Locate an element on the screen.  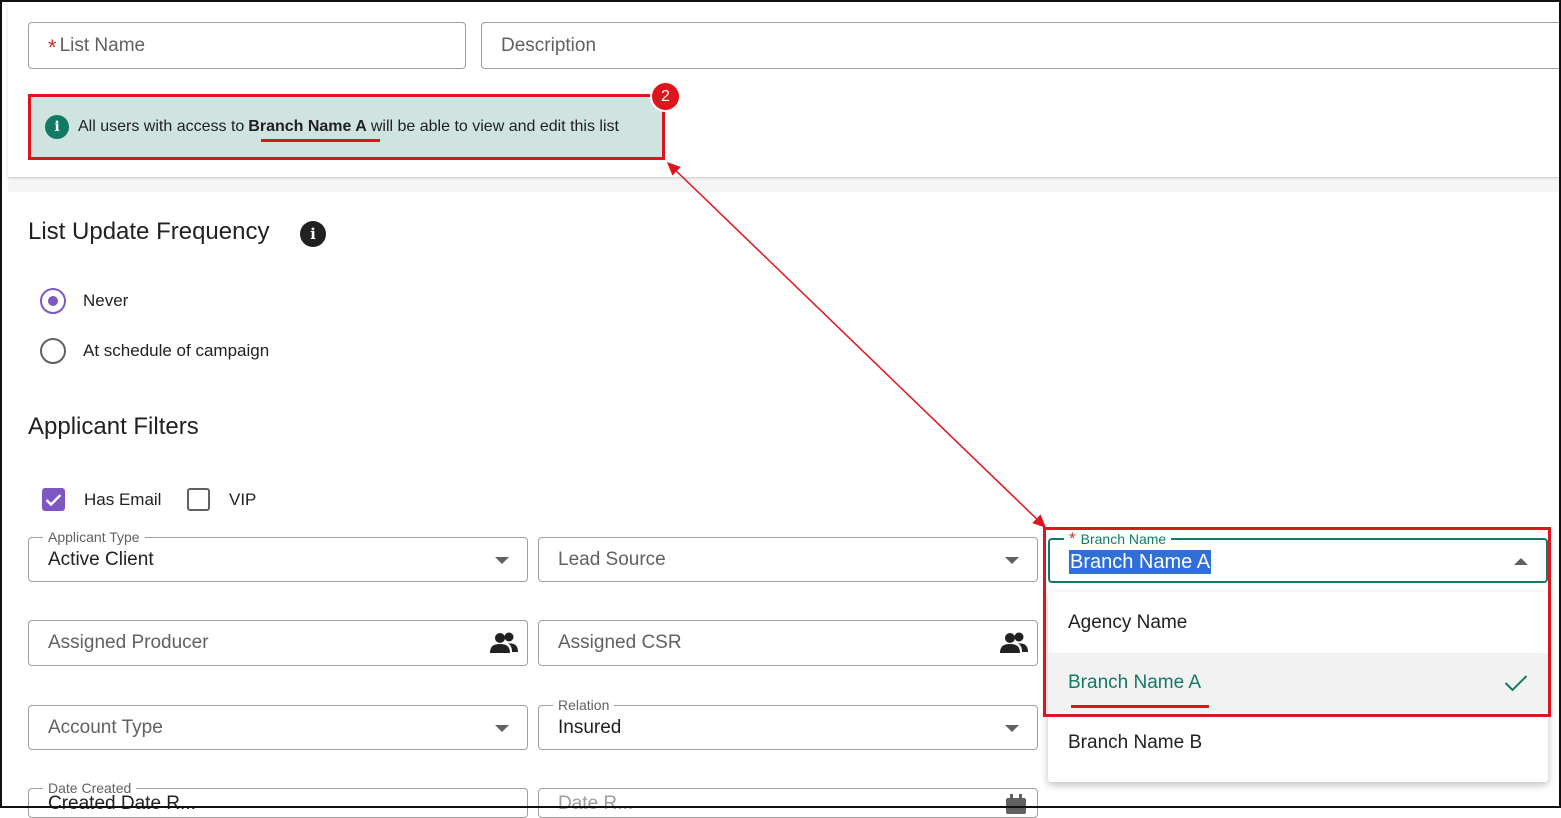
annotation-arrow is located at coordinates (856, 345).